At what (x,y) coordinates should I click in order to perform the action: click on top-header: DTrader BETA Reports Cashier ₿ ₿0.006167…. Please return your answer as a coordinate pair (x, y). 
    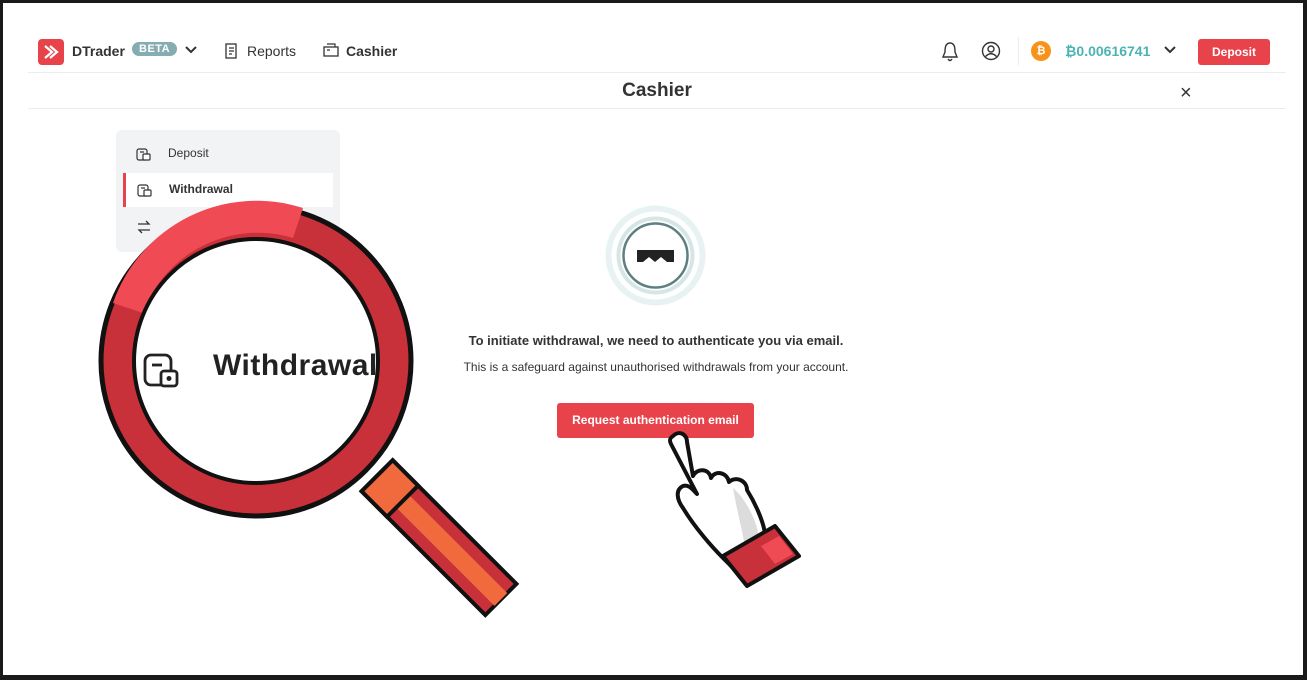
    Looking at the image, I should click on (657, 52).